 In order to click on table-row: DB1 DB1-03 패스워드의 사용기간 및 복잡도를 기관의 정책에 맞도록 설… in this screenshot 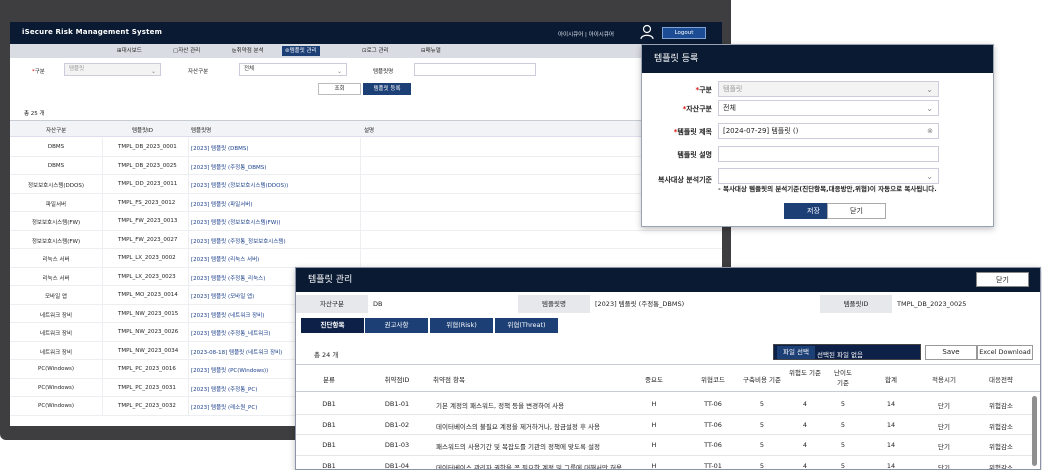, I will do `click(665, 445)`.